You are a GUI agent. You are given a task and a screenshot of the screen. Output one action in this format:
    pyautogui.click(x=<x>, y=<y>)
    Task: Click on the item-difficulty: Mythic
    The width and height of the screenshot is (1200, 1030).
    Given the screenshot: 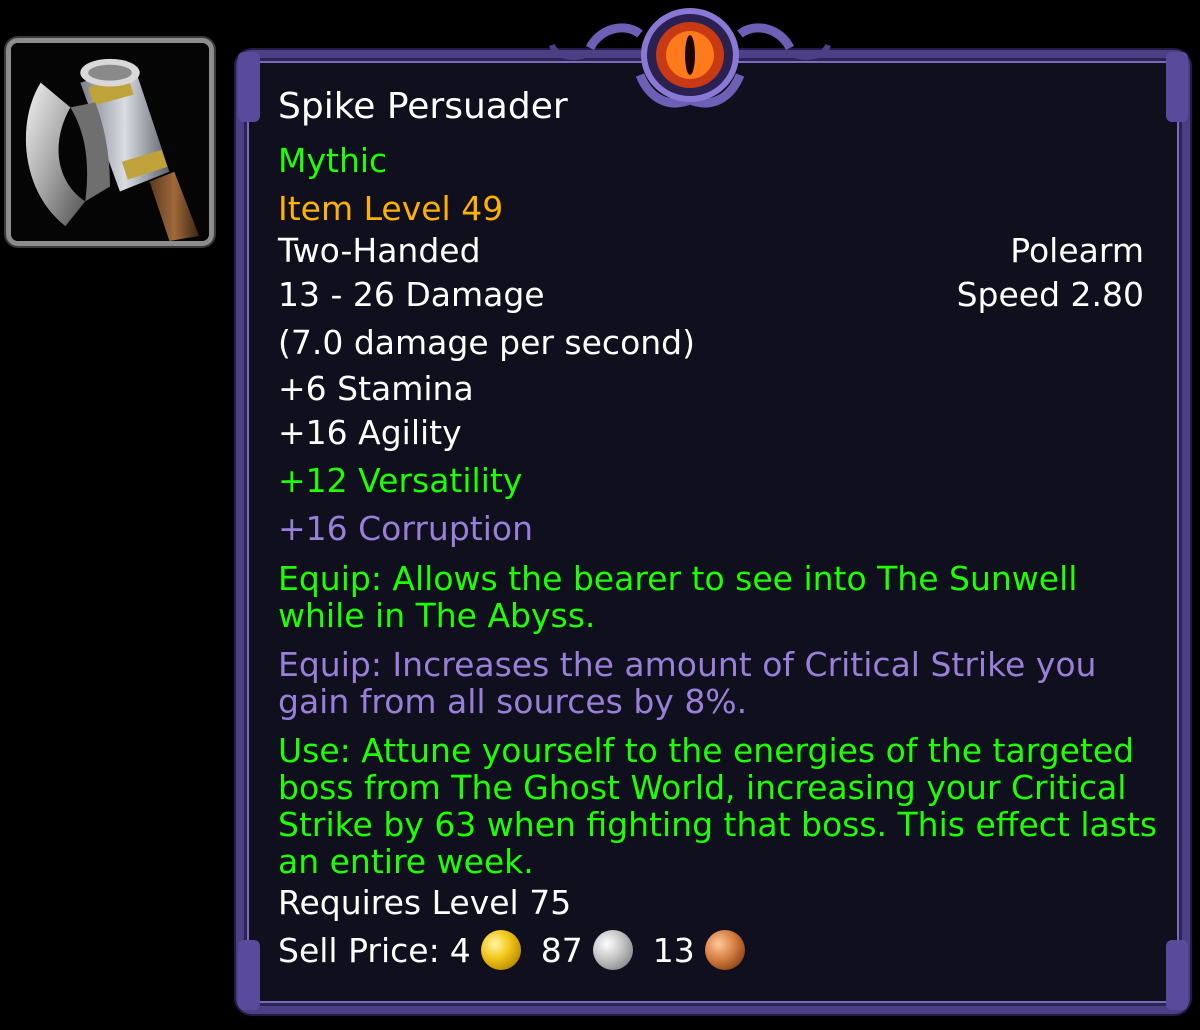 What is the action you would take?
    pyautogui.click(x=333, y=160)
    